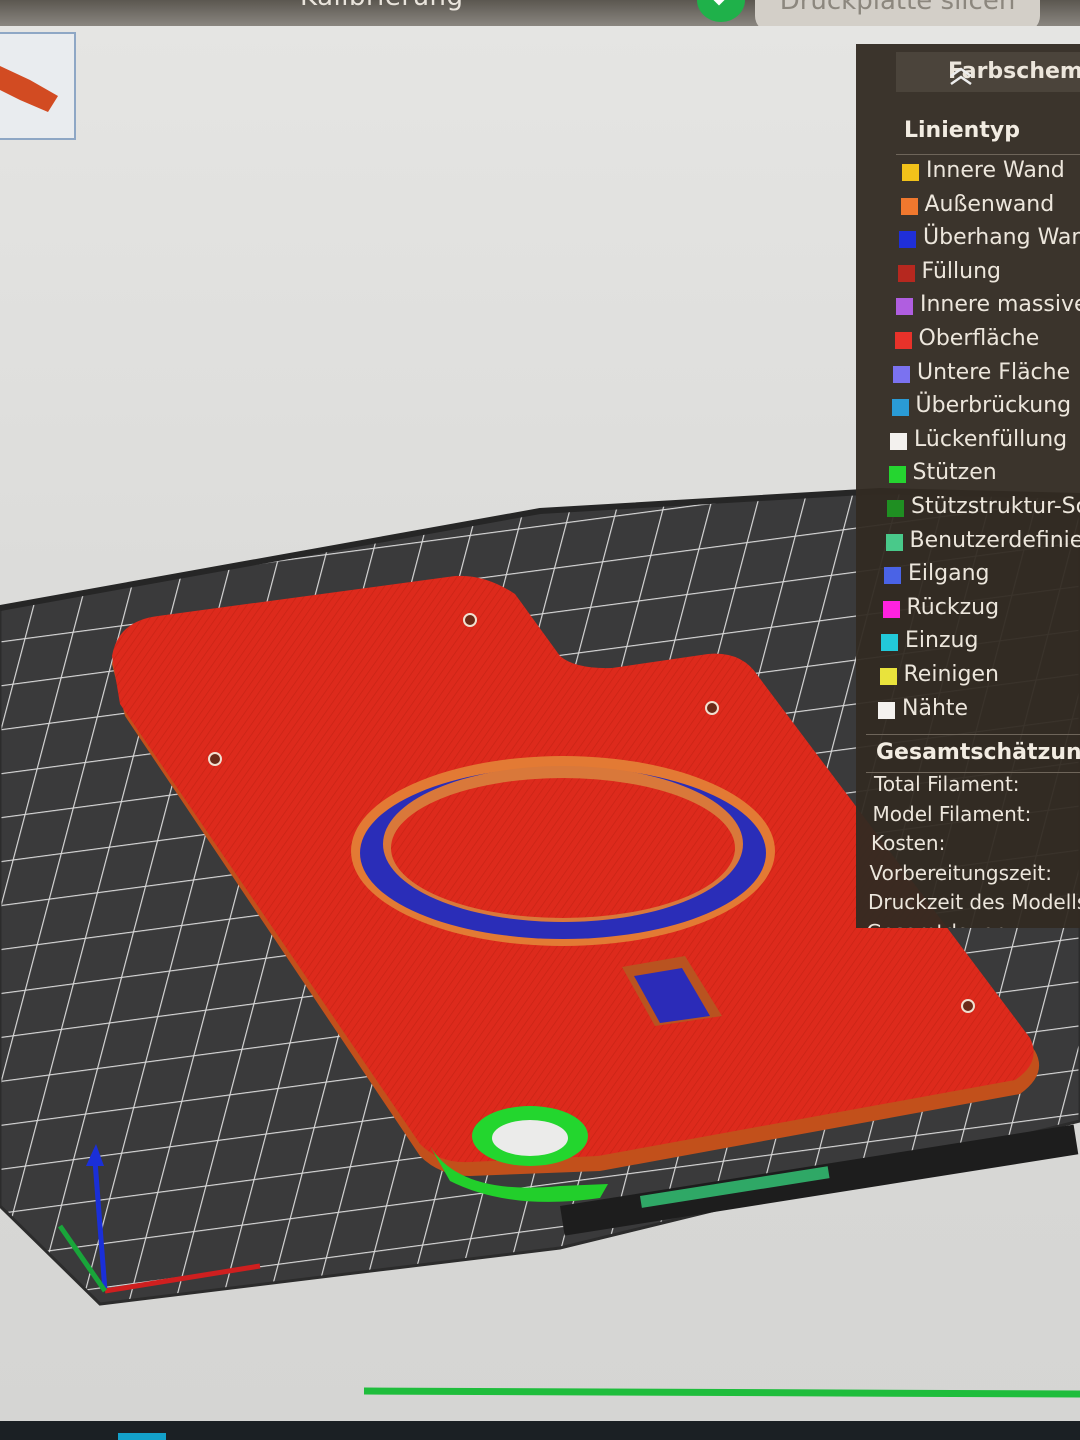 The image size is (1080, 1440). I want to click on legend-item-label: Innere Wand, so click(995, 170).